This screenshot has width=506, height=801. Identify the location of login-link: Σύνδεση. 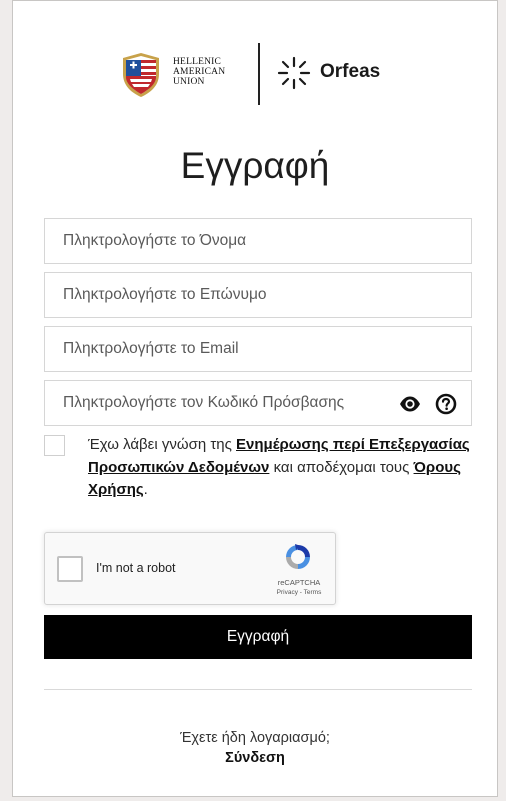
(255, 758).